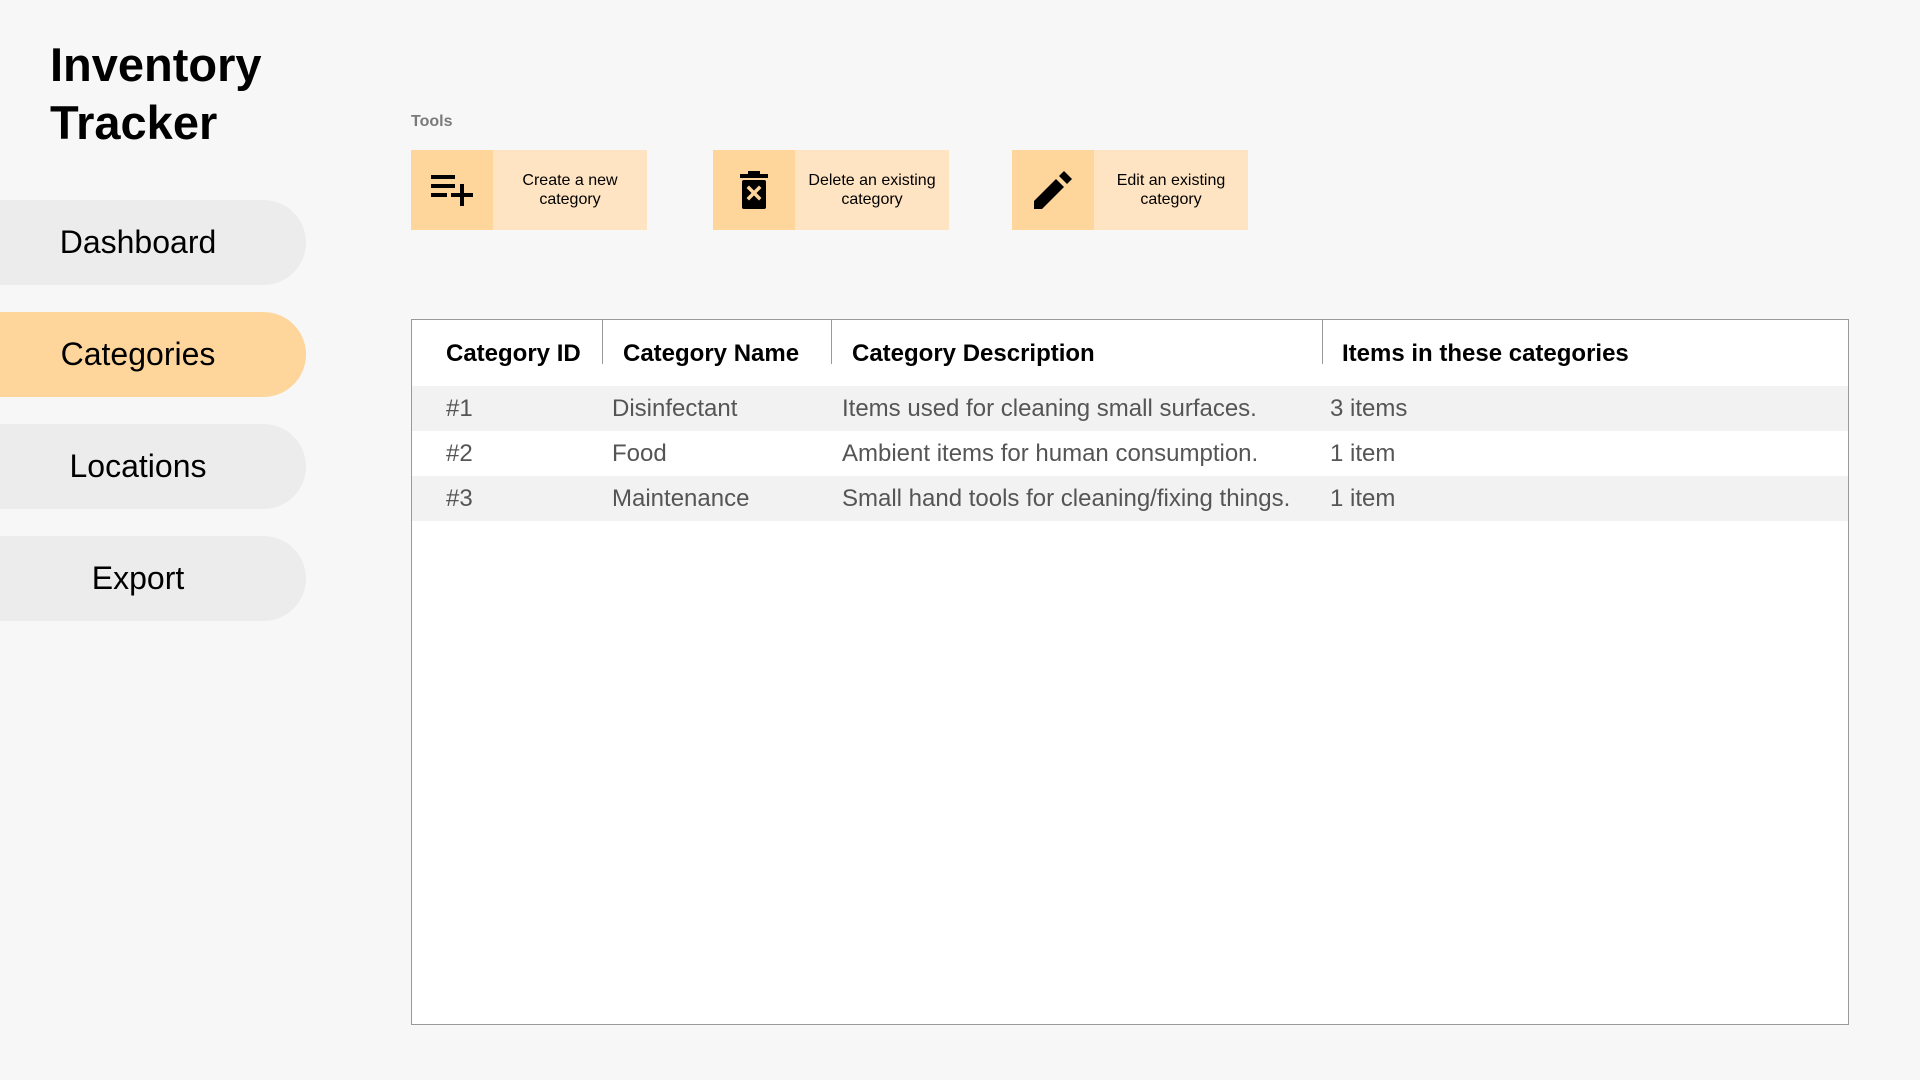 This screenshot has height=1080, width=1920. I want to click on create-category-label: Create a new category, so click(570, 190).